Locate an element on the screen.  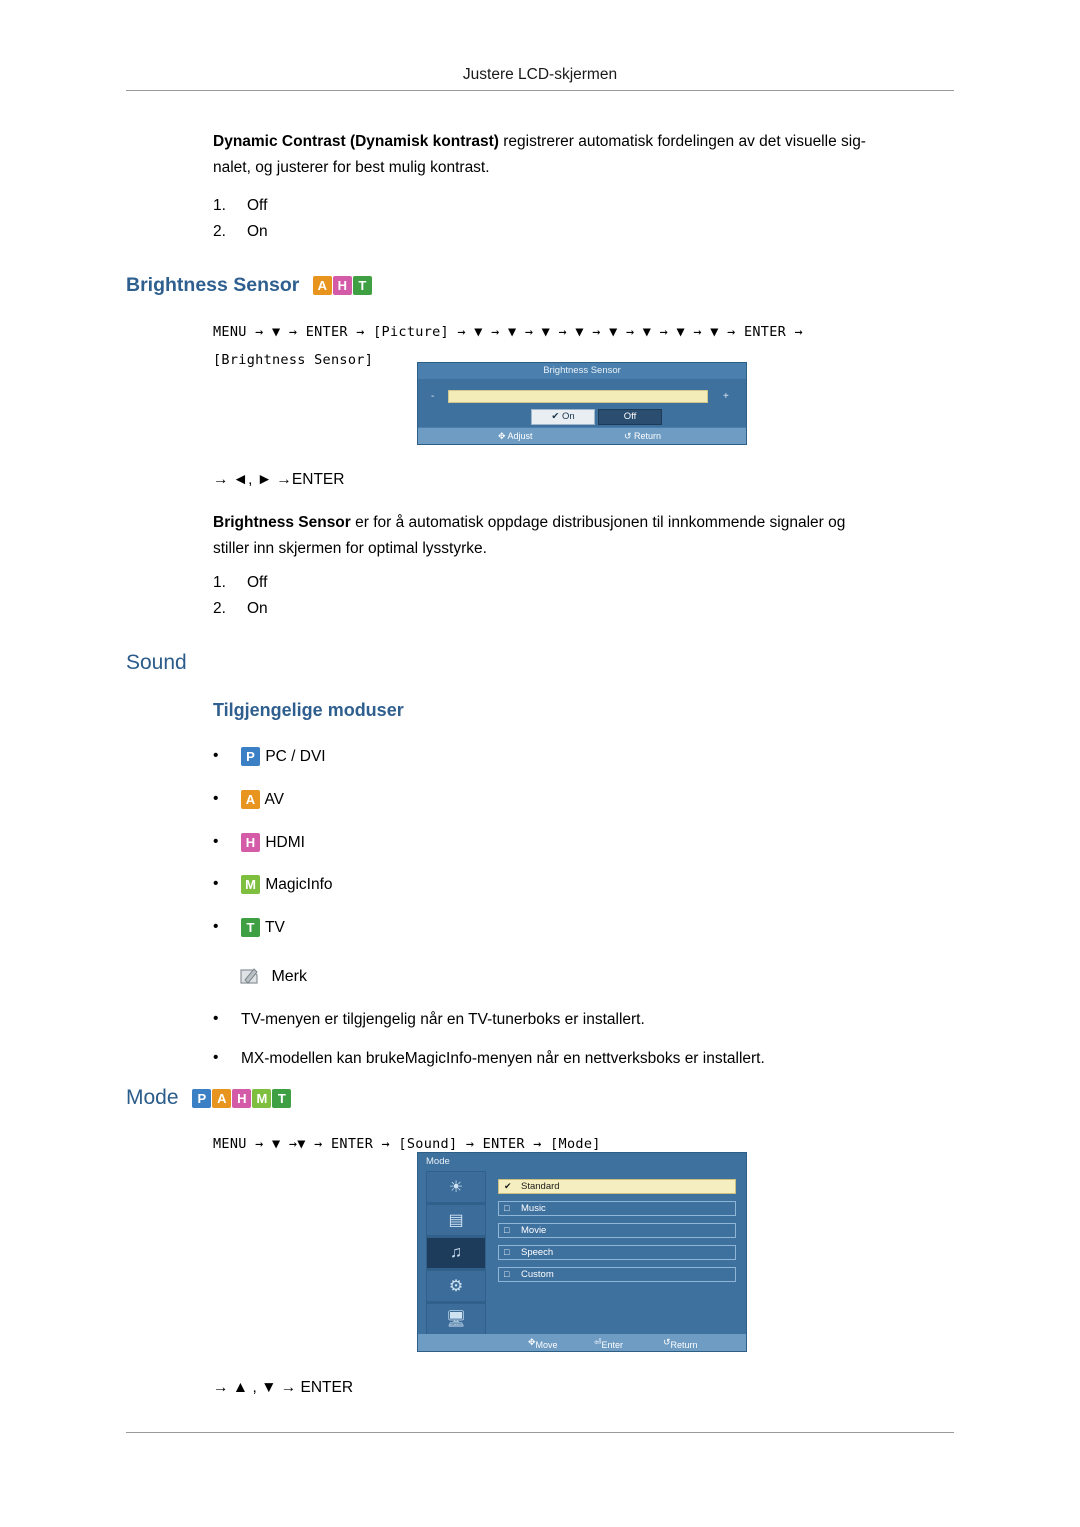
osd-mode-item-custom: □ Custom is located at coordinates (617, 1274).